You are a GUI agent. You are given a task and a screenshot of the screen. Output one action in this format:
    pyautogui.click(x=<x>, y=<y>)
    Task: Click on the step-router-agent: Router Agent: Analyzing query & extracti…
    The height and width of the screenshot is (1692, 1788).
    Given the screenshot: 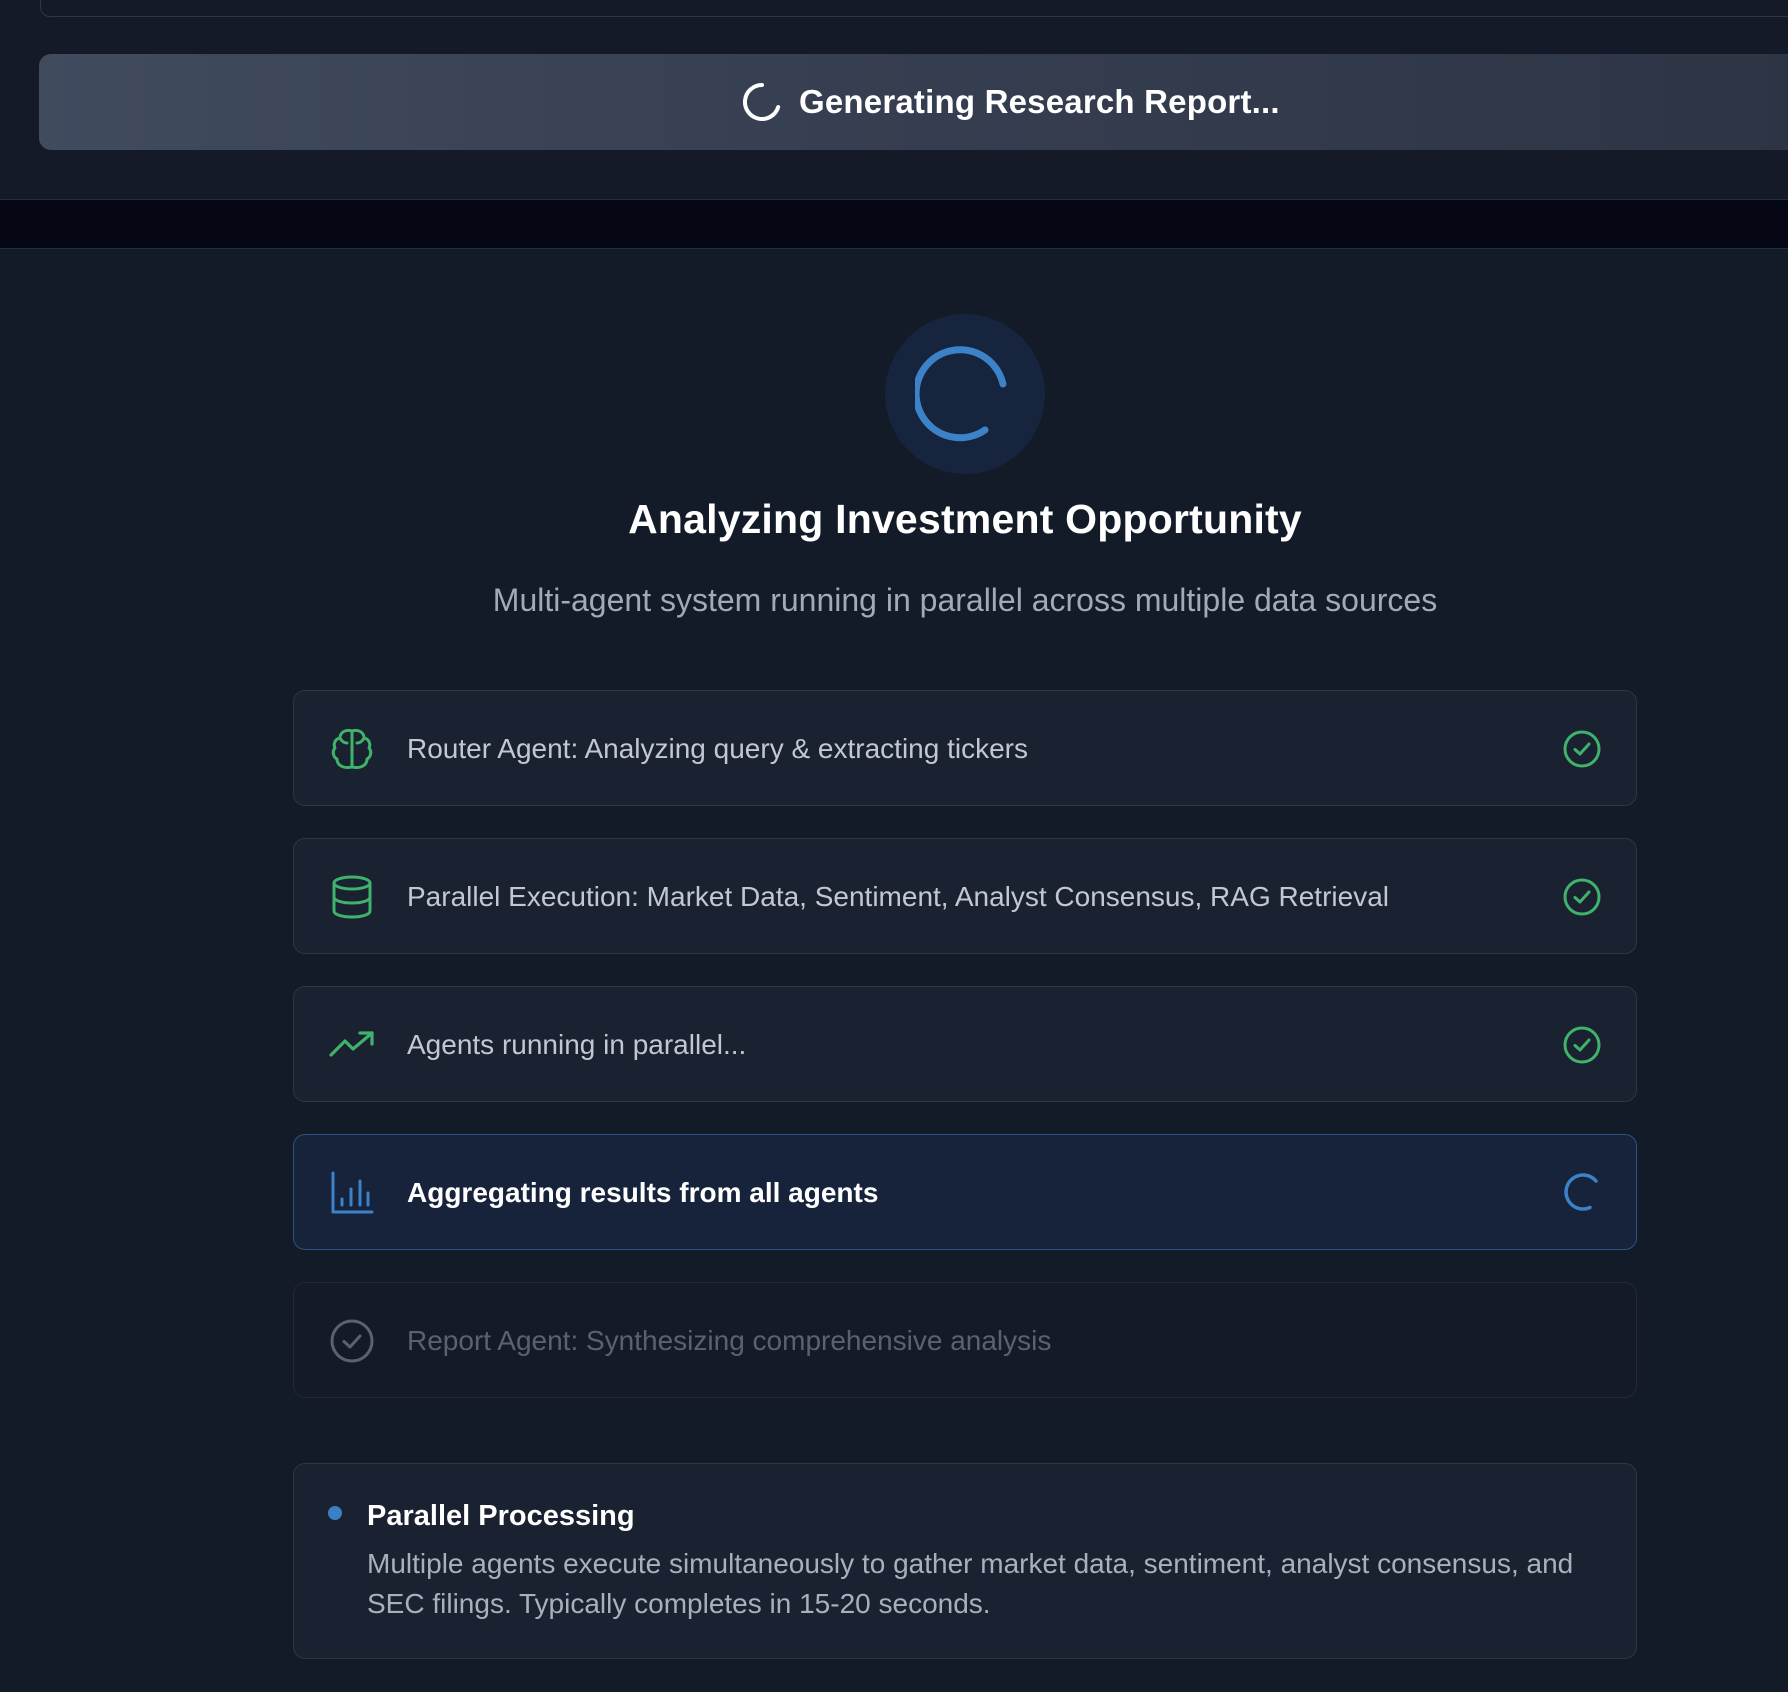 What is the action you would take?
    pyautogui.click(x=965, y=748)
    